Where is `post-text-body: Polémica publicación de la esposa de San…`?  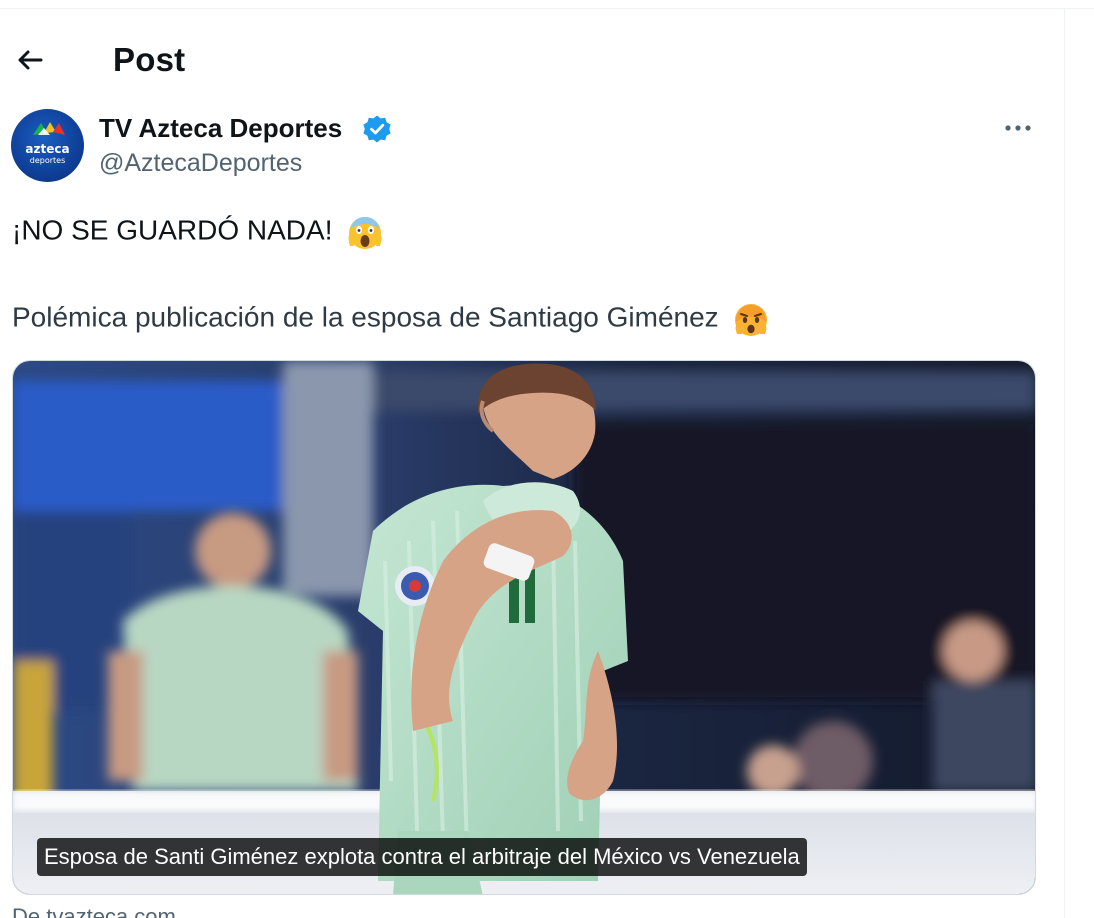
post-text-body: Polémica publicación de la esposa de San… is located at coordinates (365, 317).